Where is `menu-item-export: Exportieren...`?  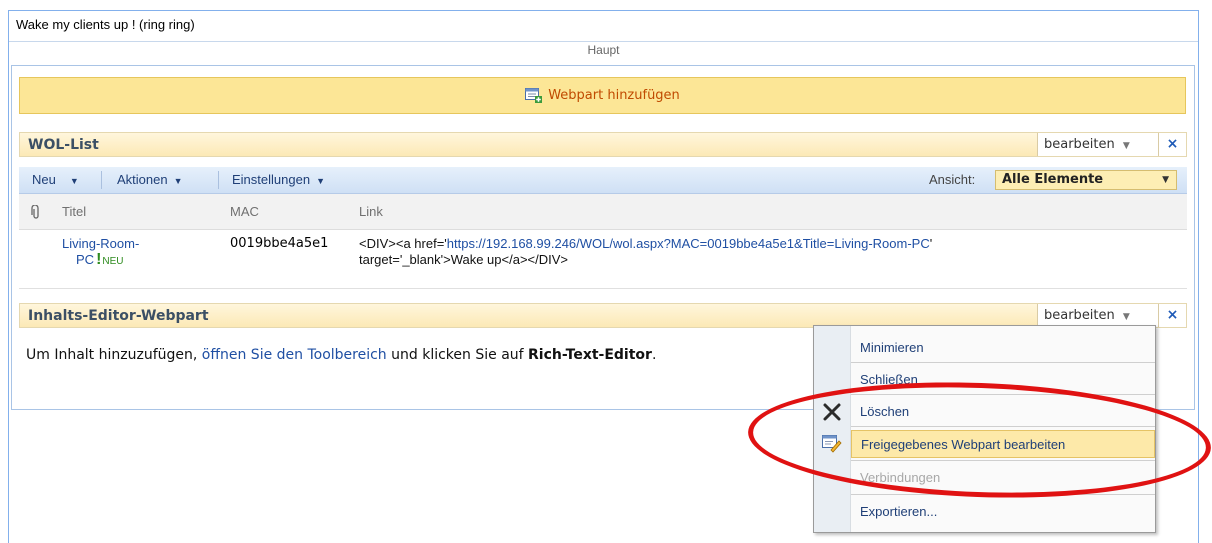
menu-item-export: Exportieren... is located at coordinates (1003, 512).